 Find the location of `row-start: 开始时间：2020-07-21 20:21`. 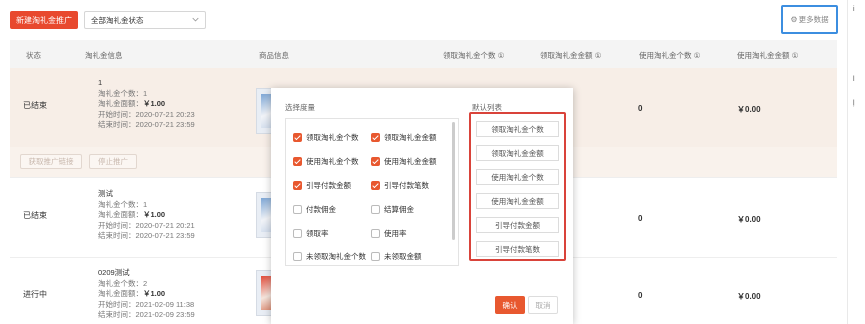

row-start: 开始时间：2020-07-21 20:21 is located at coordinates (146, 225).